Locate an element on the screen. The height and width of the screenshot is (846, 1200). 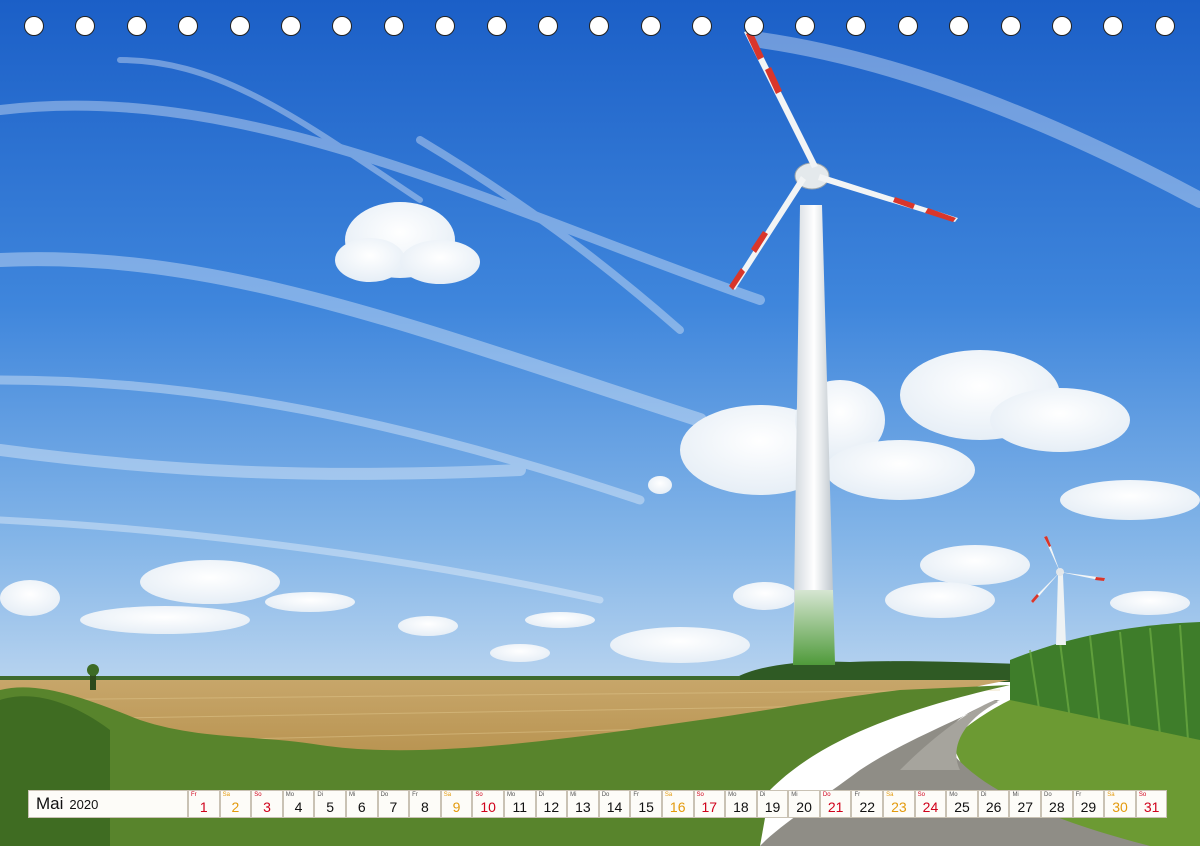
month-year: 2020 is located at coordinates (84, 804).